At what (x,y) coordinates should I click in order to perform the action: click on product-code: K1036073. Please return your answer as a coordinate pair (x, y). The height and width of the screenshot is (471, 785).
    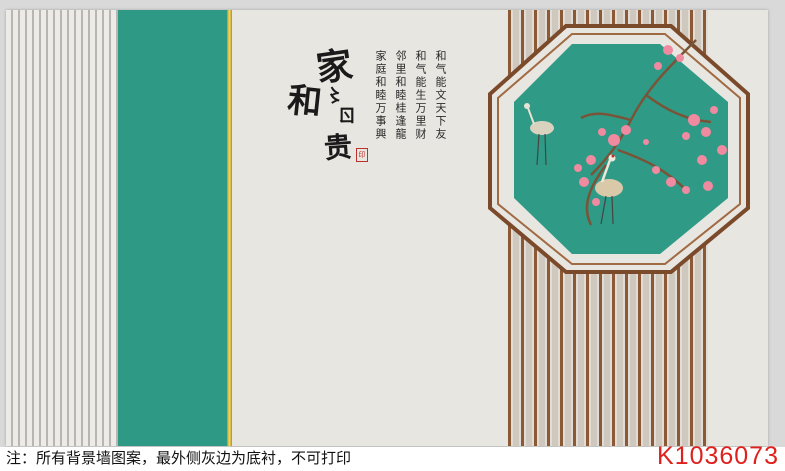
    Looking at the image, I should click on (717, 456).